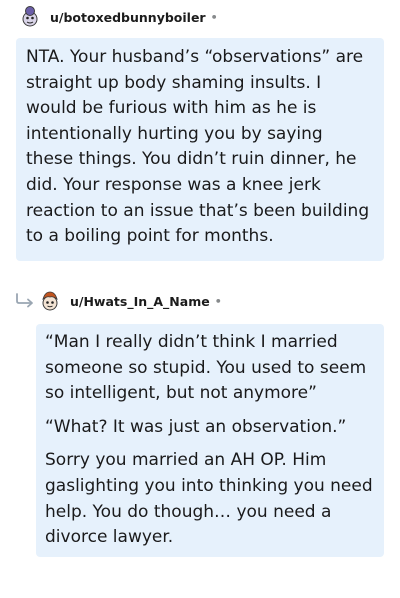 This screenshot has width=400, height=598. I want to click on comment-header: u/botoxedbunnyboiler •, so click(118, 17).